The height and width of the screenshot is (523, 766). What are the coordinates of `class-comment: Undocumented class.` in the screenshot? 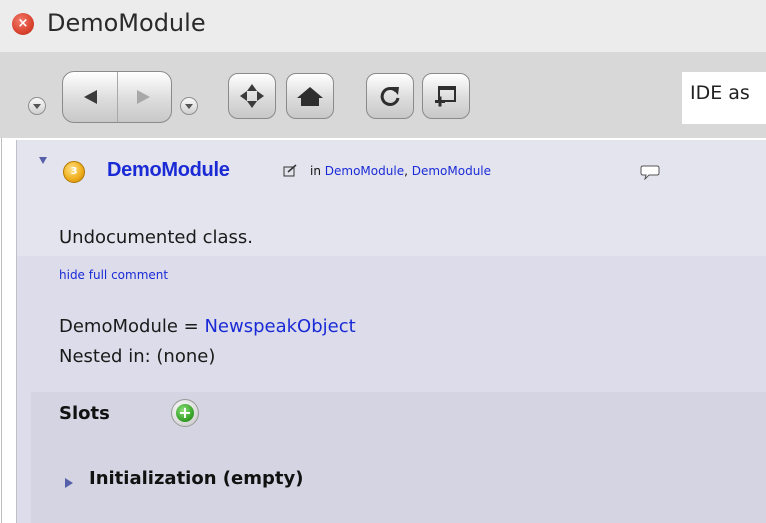 It's located at (156, 237).